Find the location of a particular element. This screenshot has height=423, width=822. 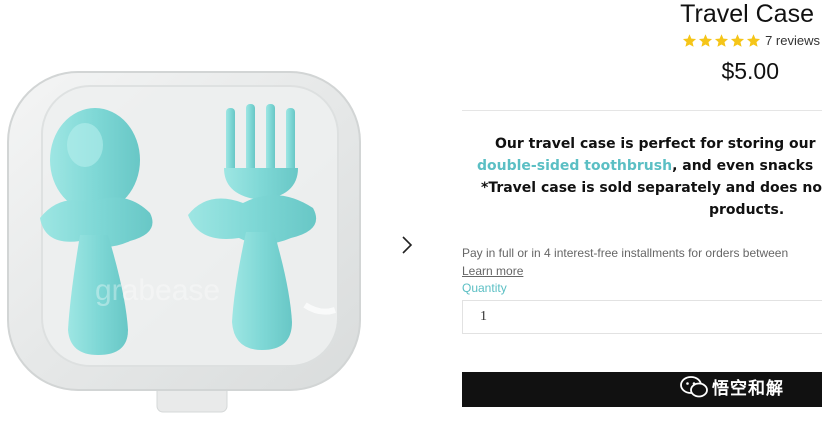

description-text: , and even snacks is located at coordinates (743, 166).